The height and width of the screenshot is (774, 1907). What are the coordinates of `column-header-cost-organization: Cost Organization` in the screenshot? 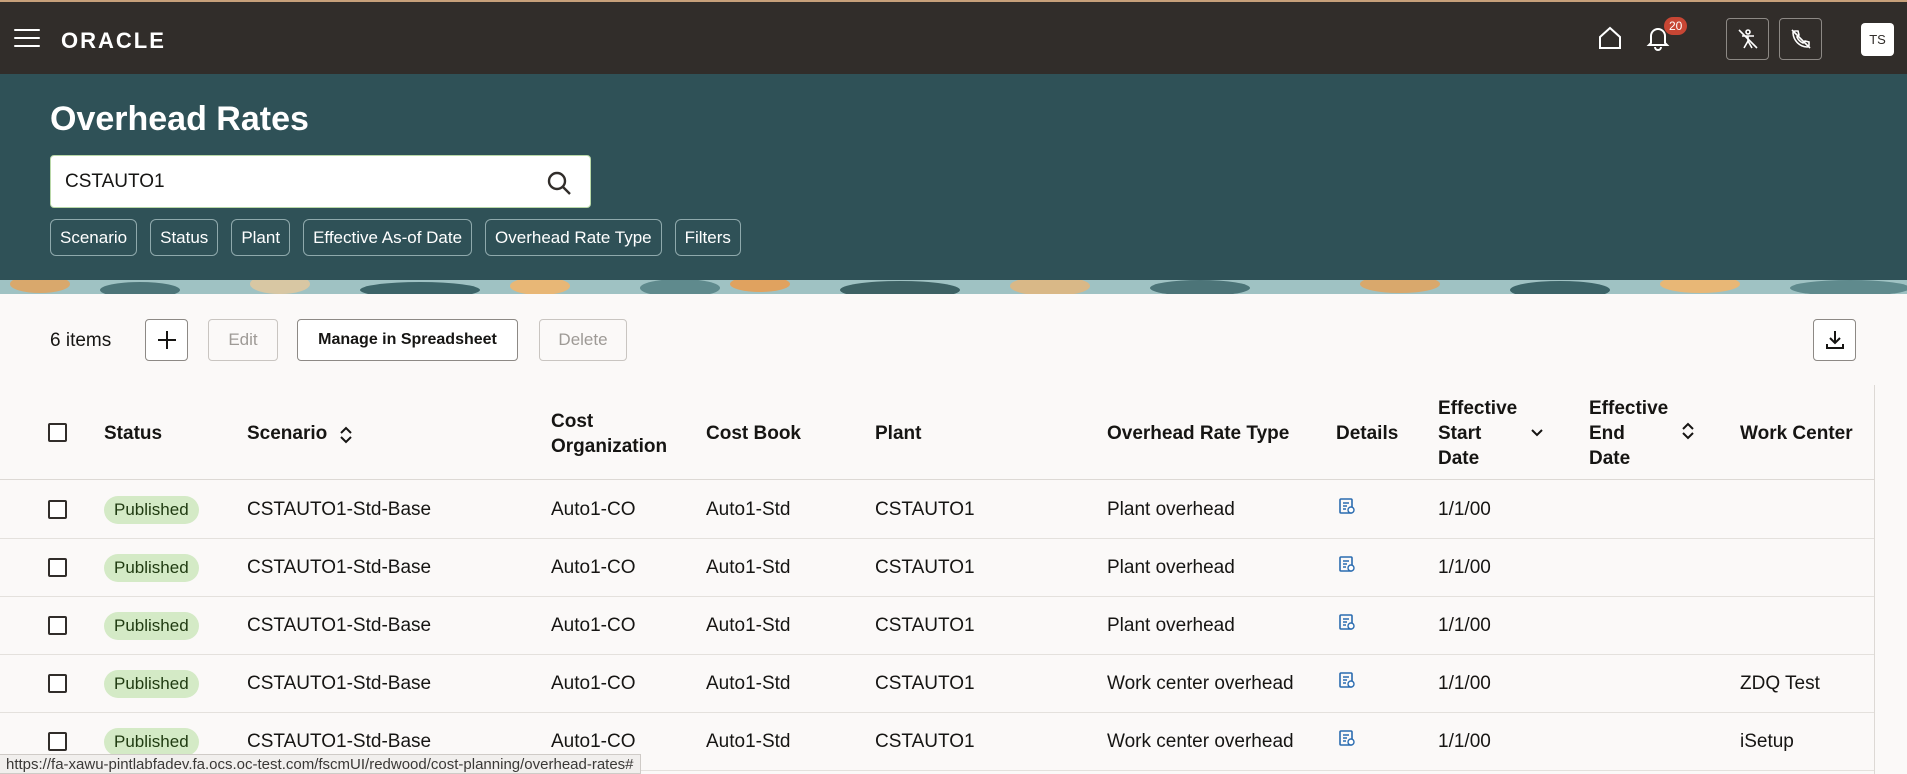 It's located at (609, 434).